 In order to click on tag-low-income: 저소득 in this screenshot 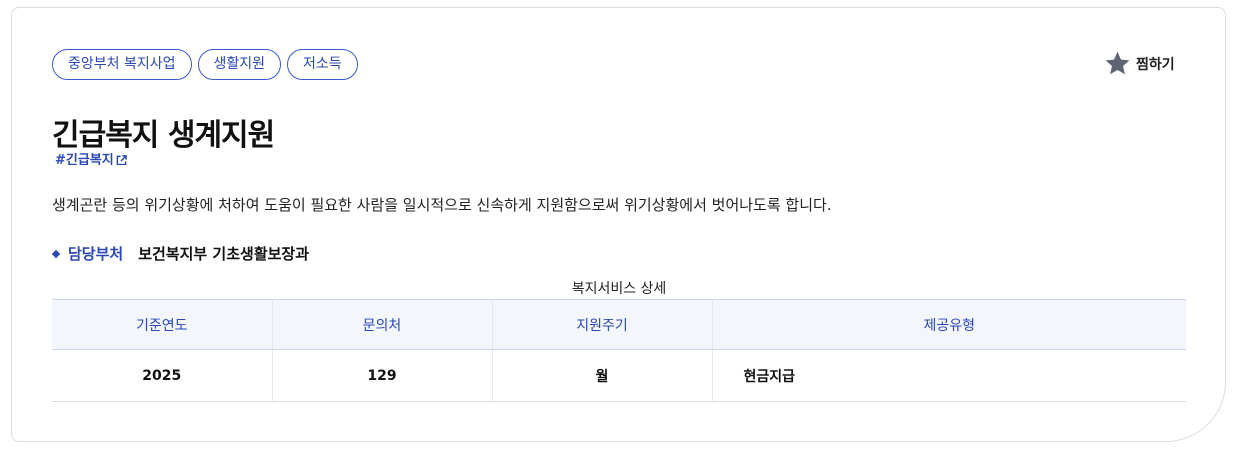, I will do `click(322, 64)`.